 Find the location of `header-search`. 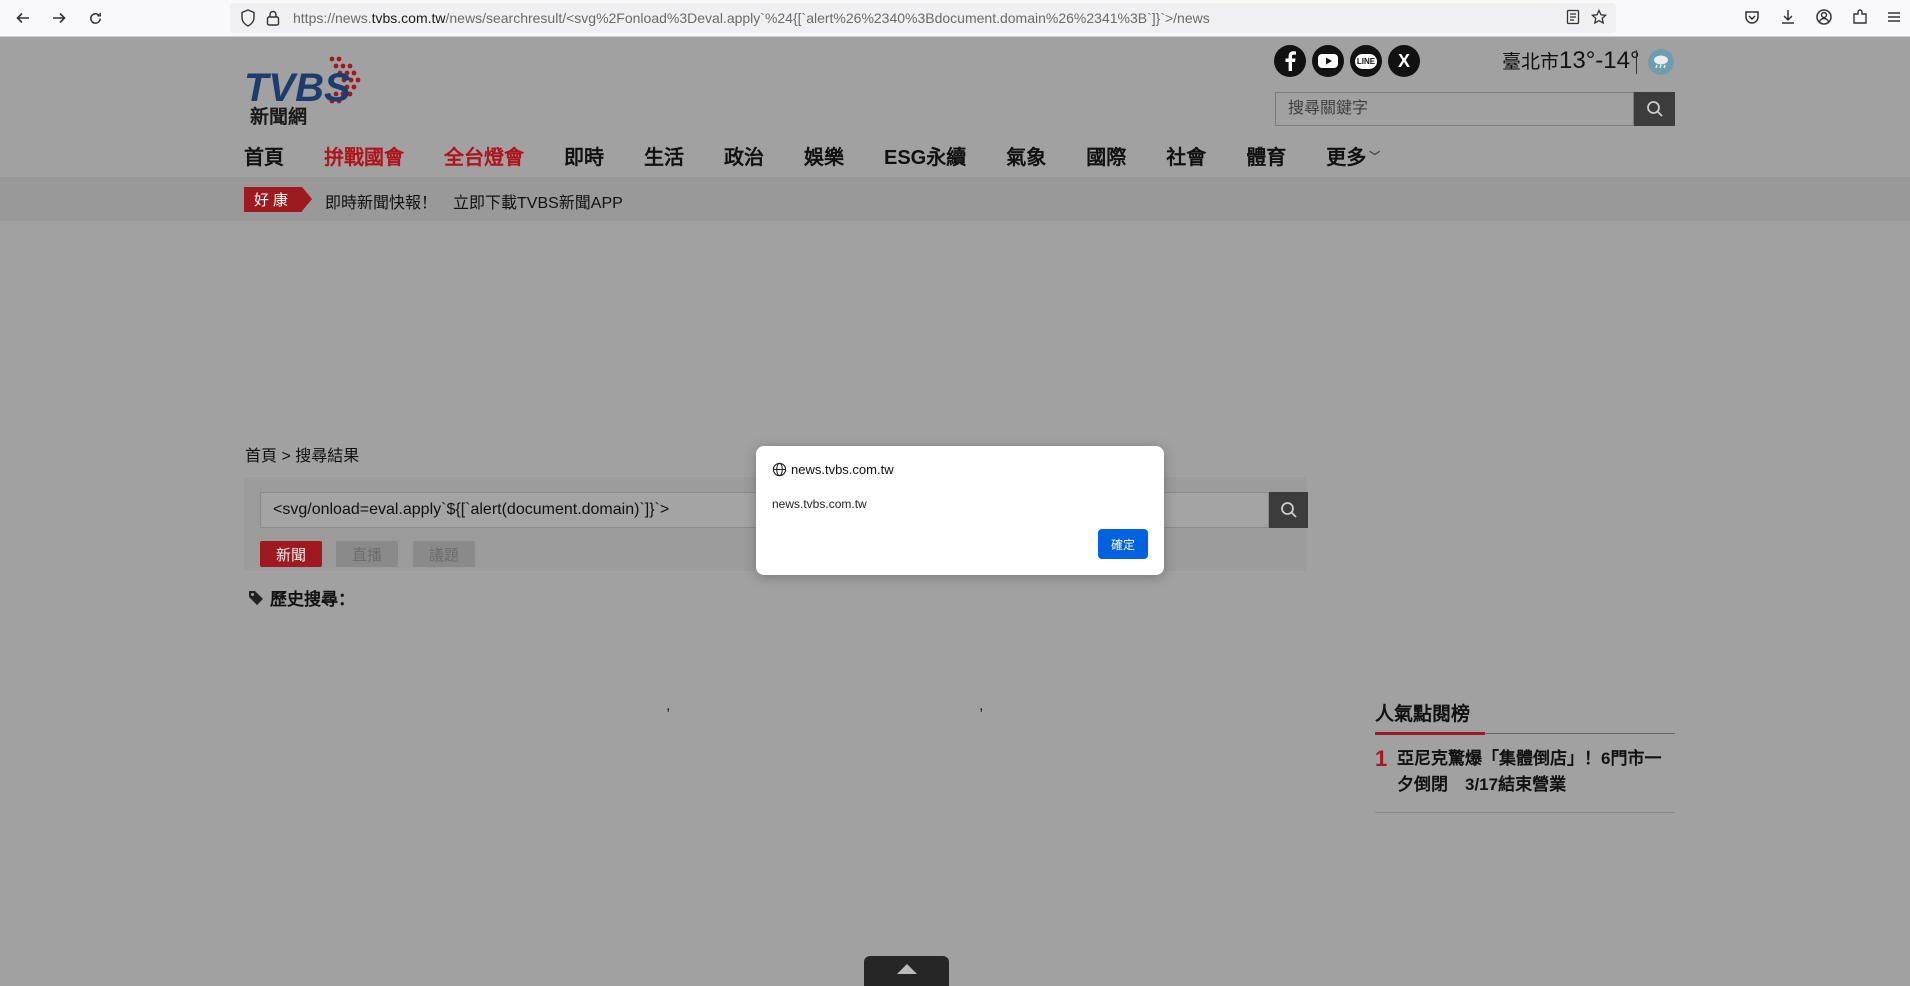

header-search is located at coordinates (1475, 109).